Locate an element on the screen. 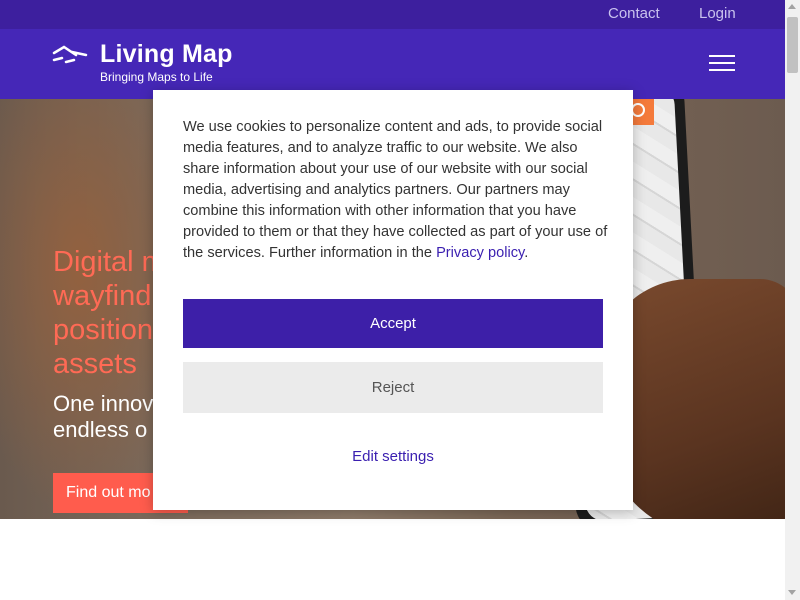  scroll-up-arrow-icon is located at coordinates (792, 6).